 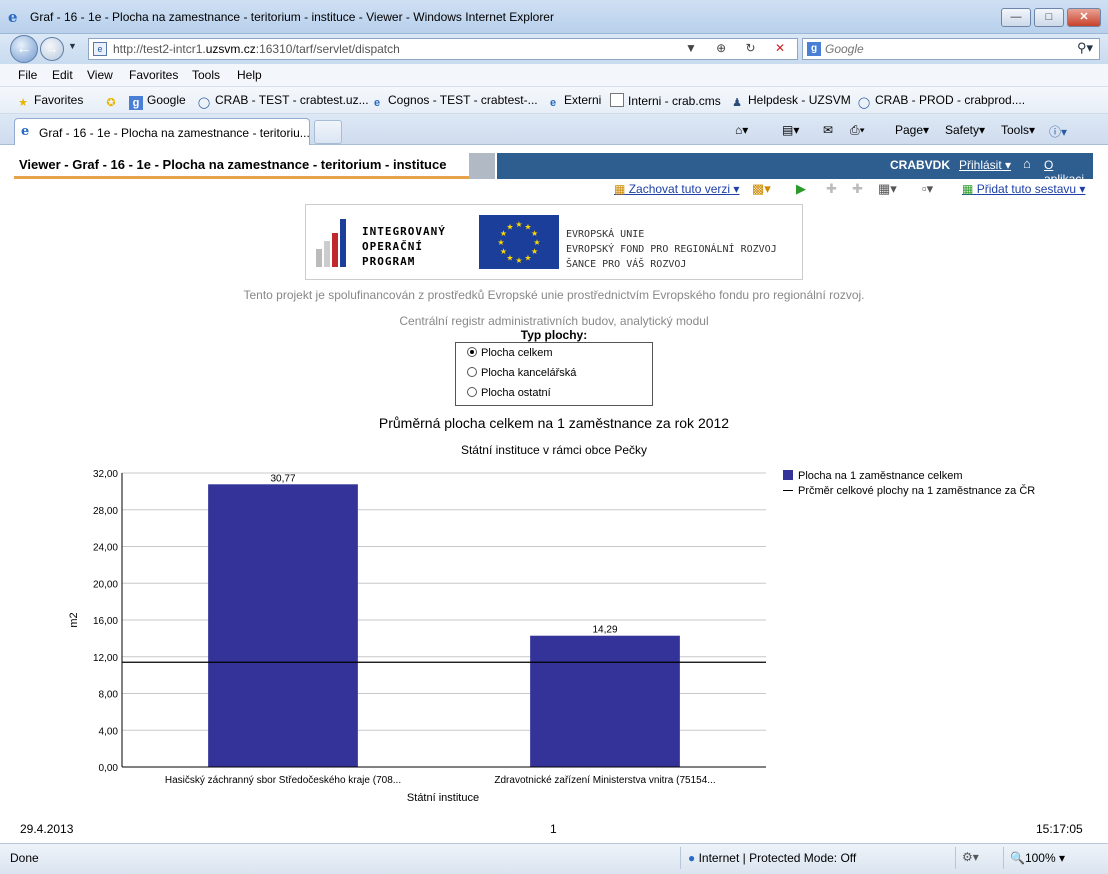 What do you see at coordinates (443, 798) in the screenshot?
I see `x-axis-label: Státní instituce` at bounding box center [443, 798].